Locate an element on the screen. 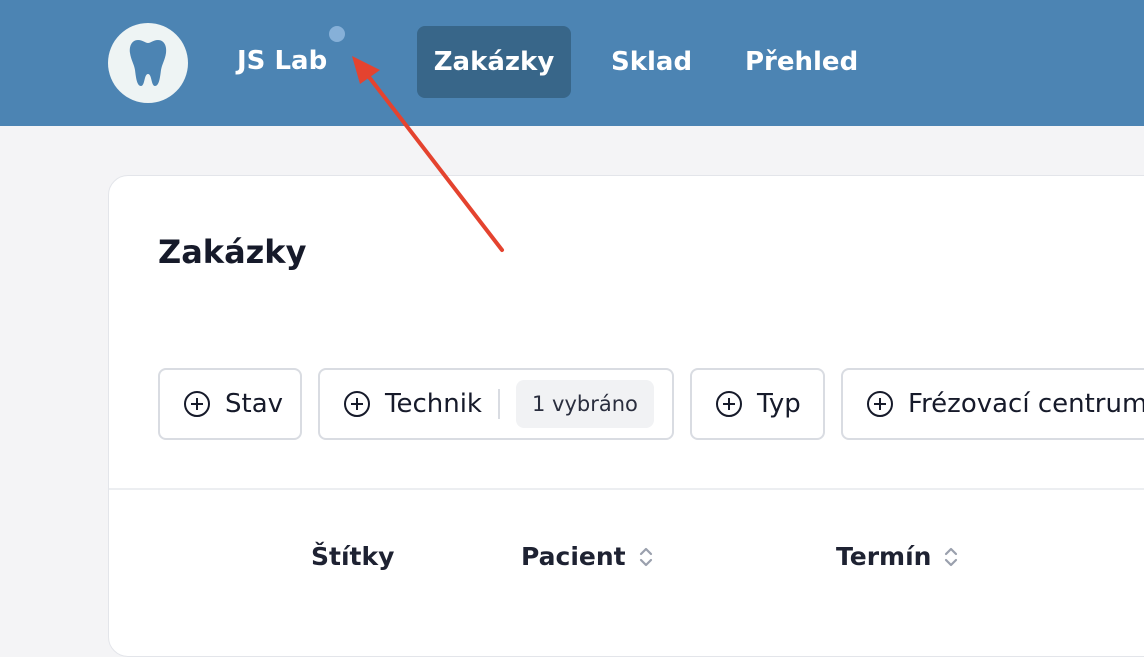  page-title: Zakázky is located at coordinates (232, 252).